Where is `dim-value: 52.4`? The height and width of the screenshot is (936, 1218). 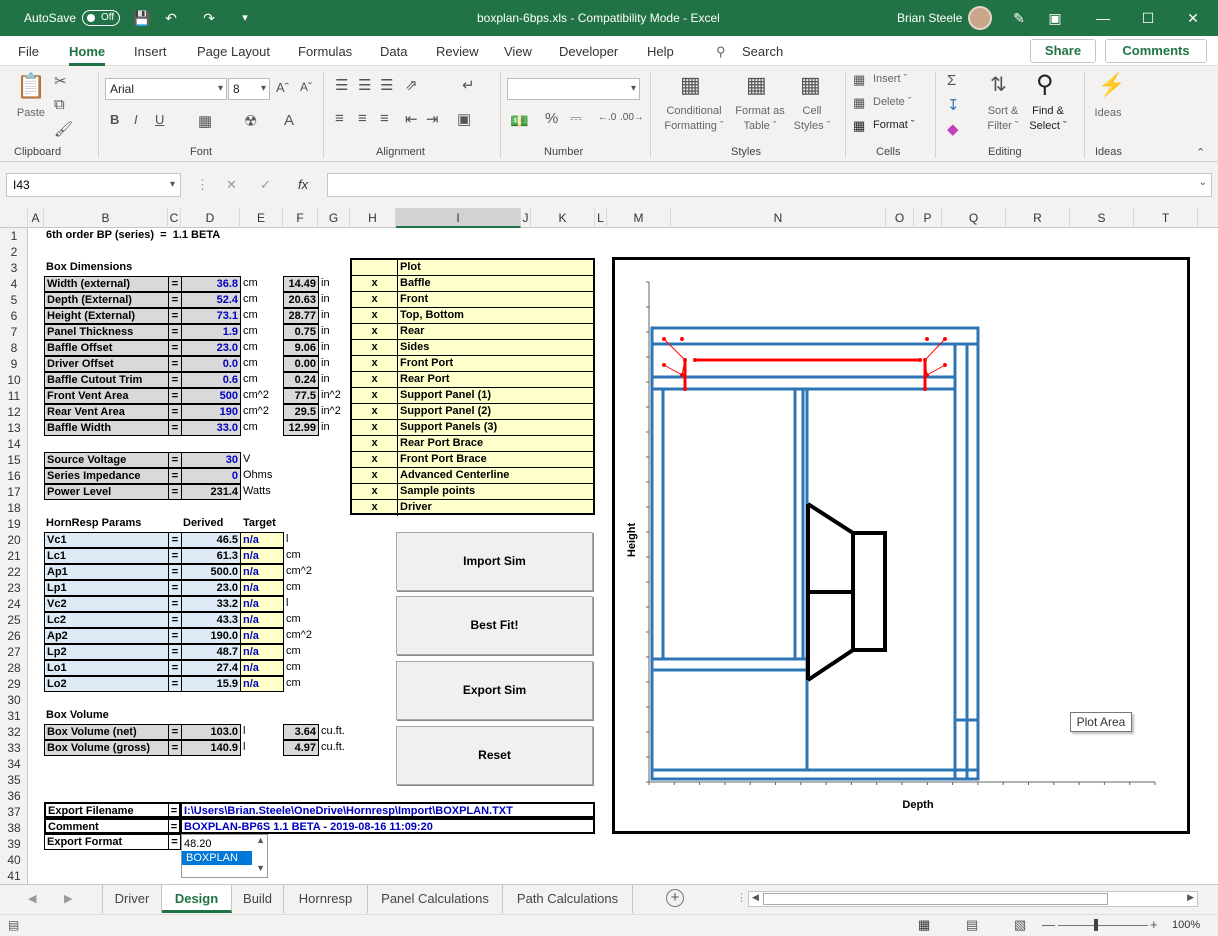 dim-value: 52.4 is located at coordinates (211, 300).